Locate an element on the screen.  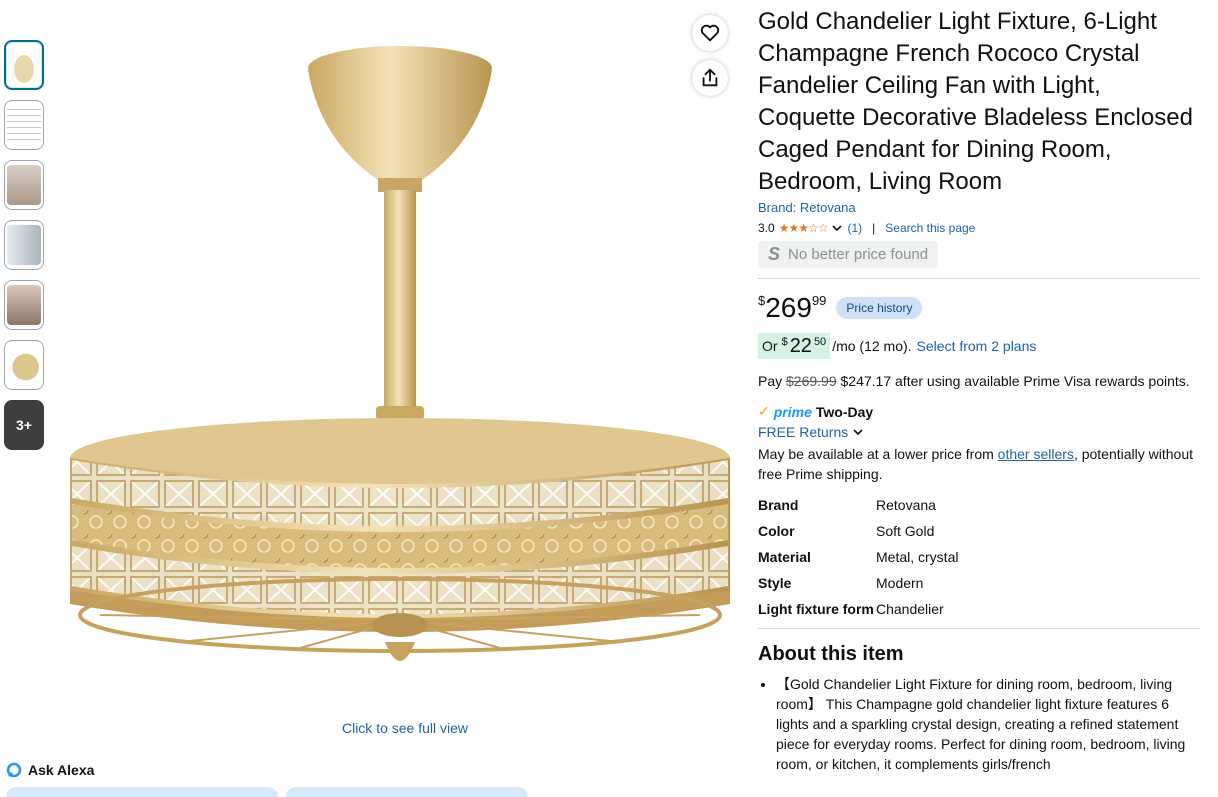
price-tracker-icon: S is located at coordinates (774, 254).